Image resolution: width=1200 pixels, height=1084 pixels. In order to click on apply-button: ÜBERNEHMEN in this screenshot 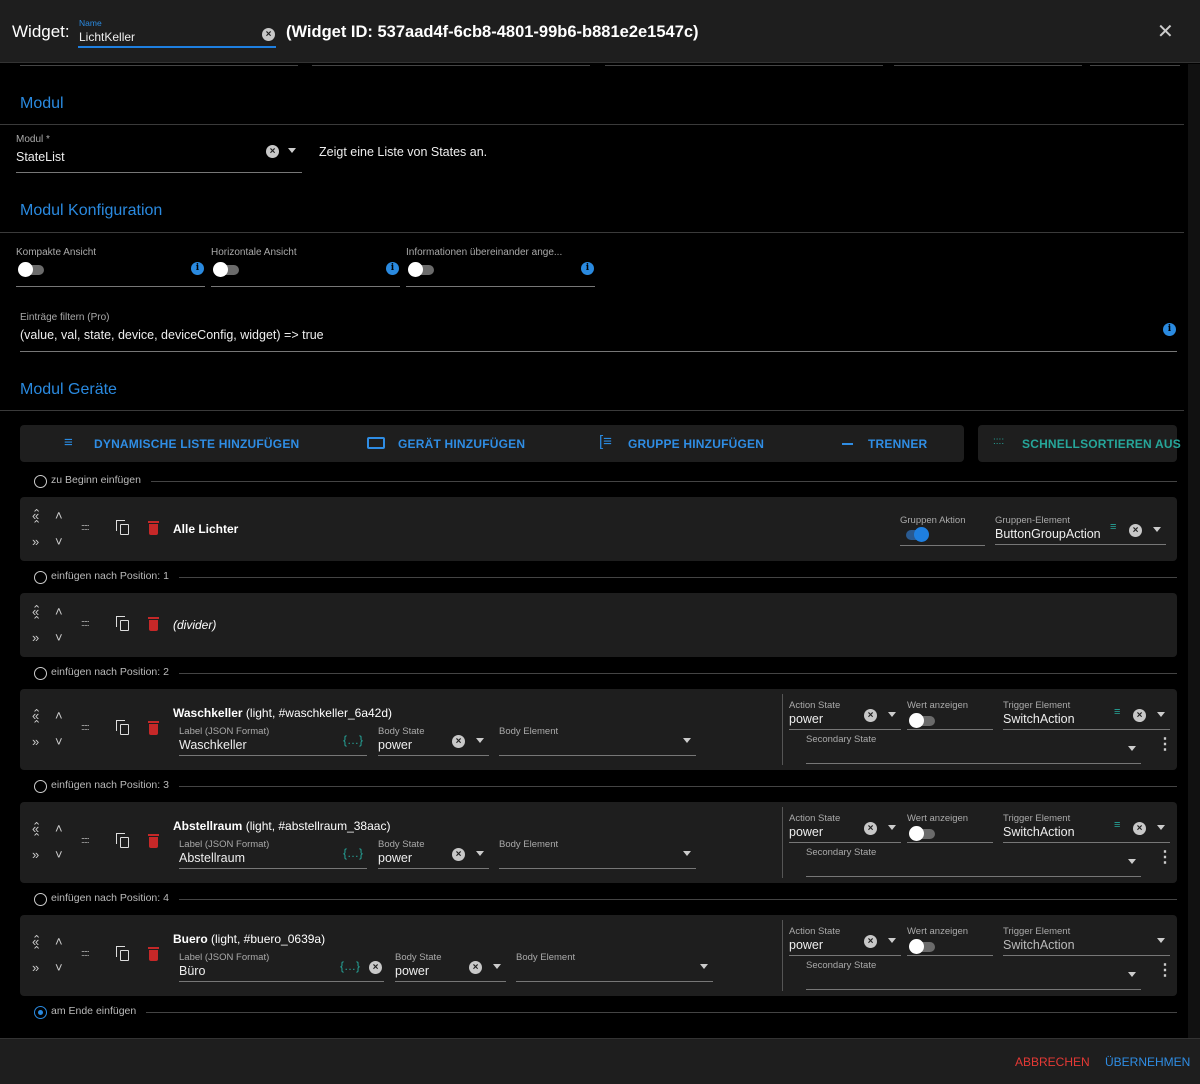, I will do `click(1147, 1062)`.